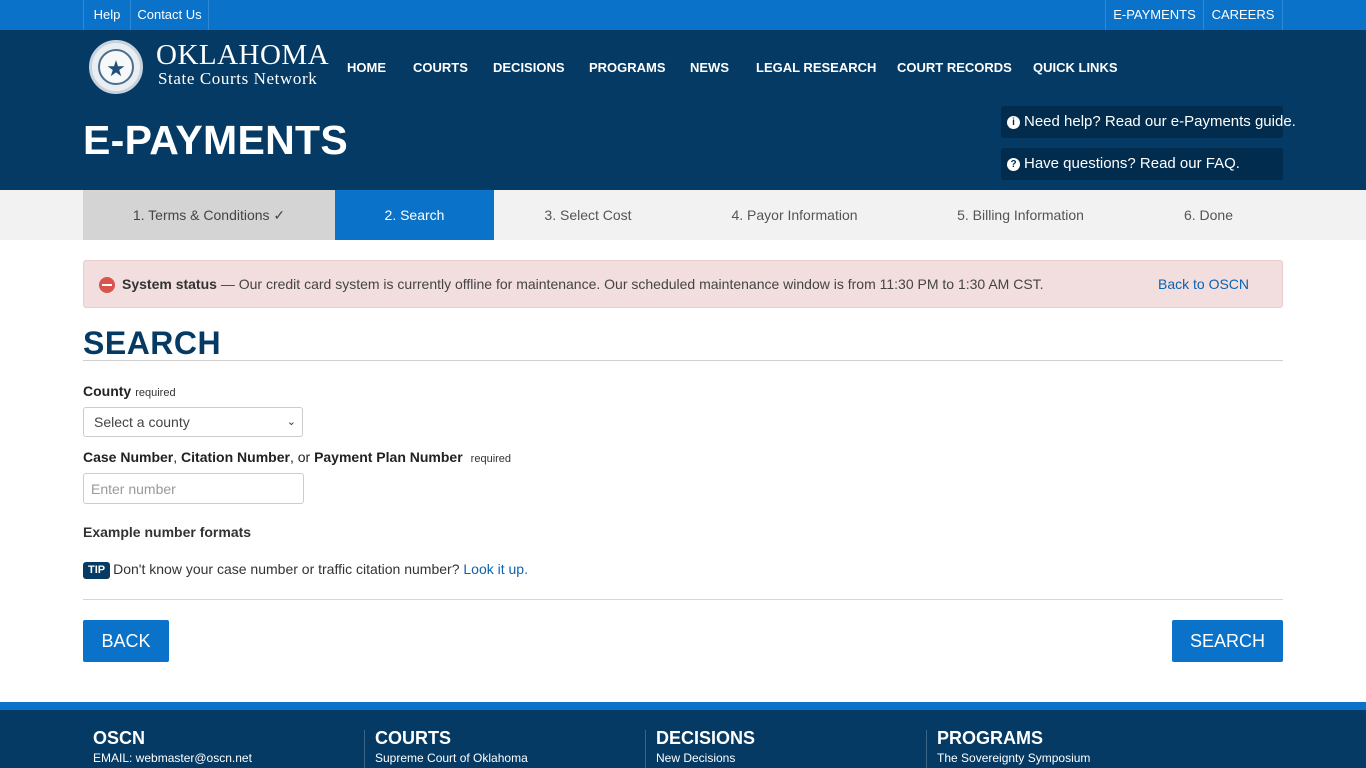 The width and height of the screenshot is (1366, 768). What do you see at coordinates (627, 68) in the screenshot?
I see `nav-programs: PROGRAMS` at bounding box center [627, 68].